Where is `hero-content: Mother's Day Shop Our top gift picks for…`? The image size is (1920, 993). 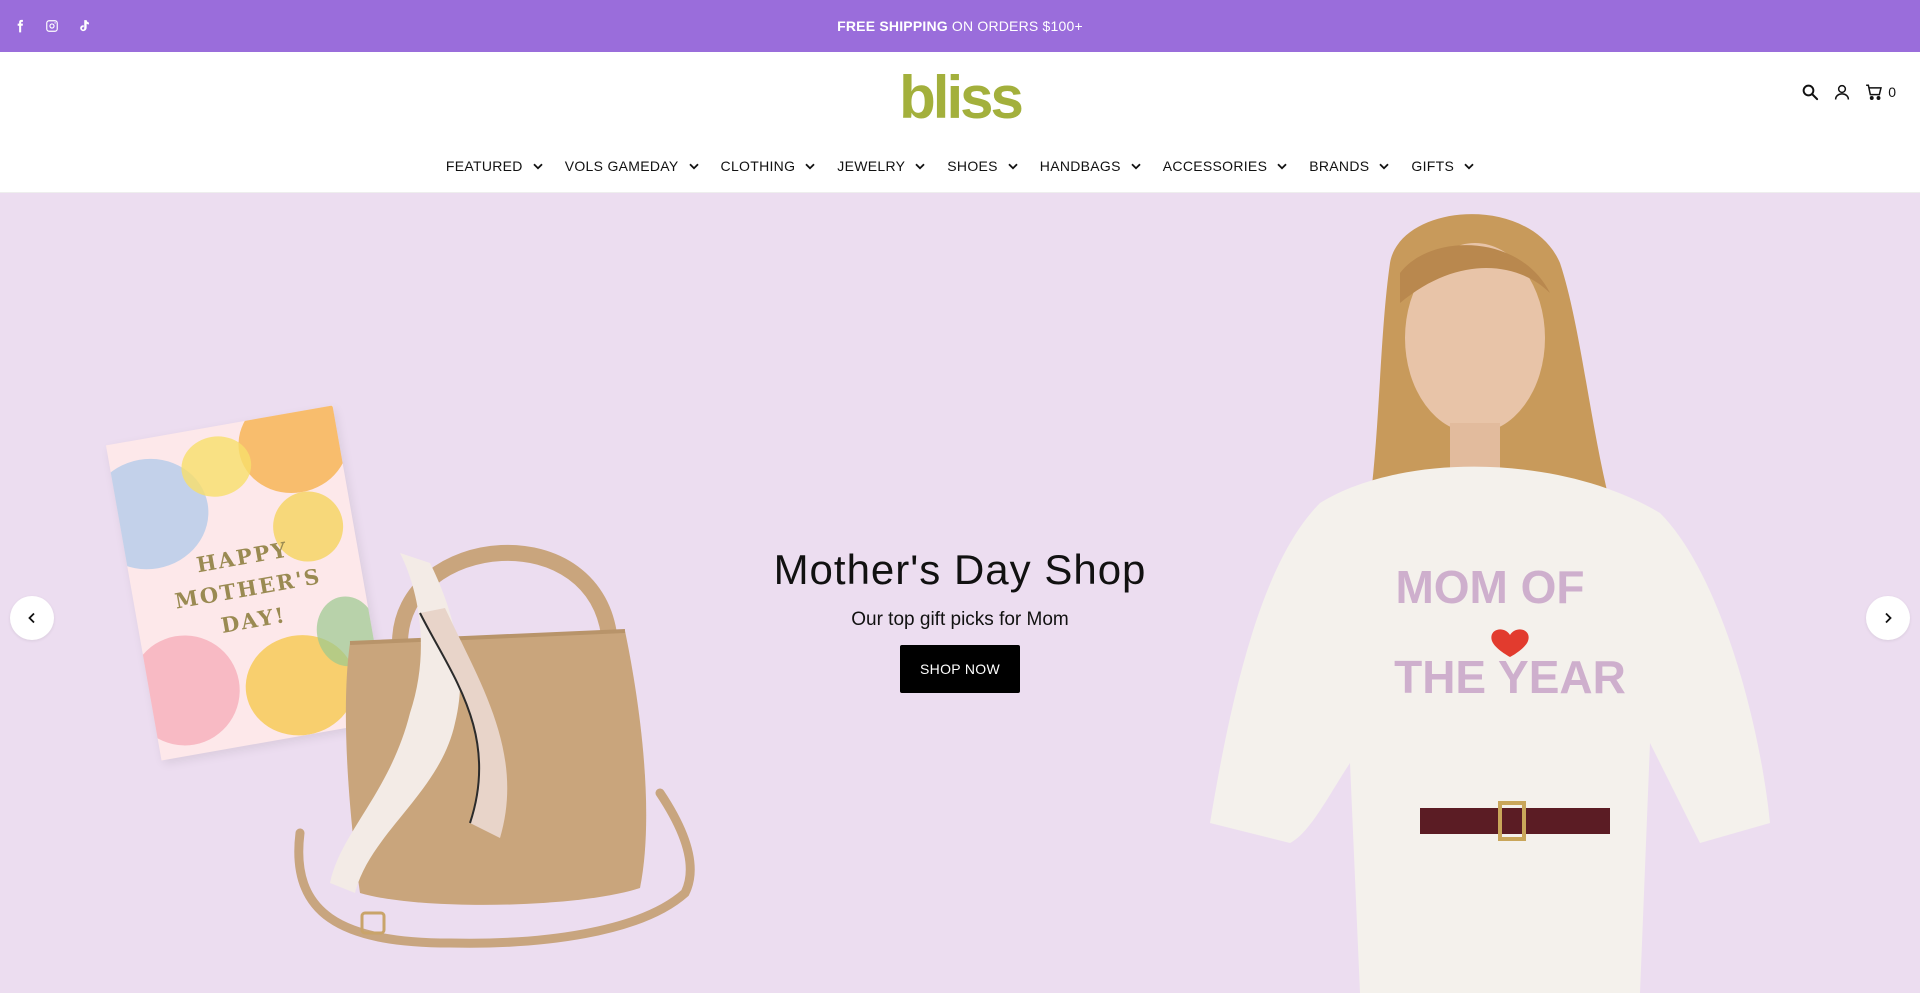
hero-content: Mother's Day Shop Our top gift picks for… is located at coordinates (960, 619).